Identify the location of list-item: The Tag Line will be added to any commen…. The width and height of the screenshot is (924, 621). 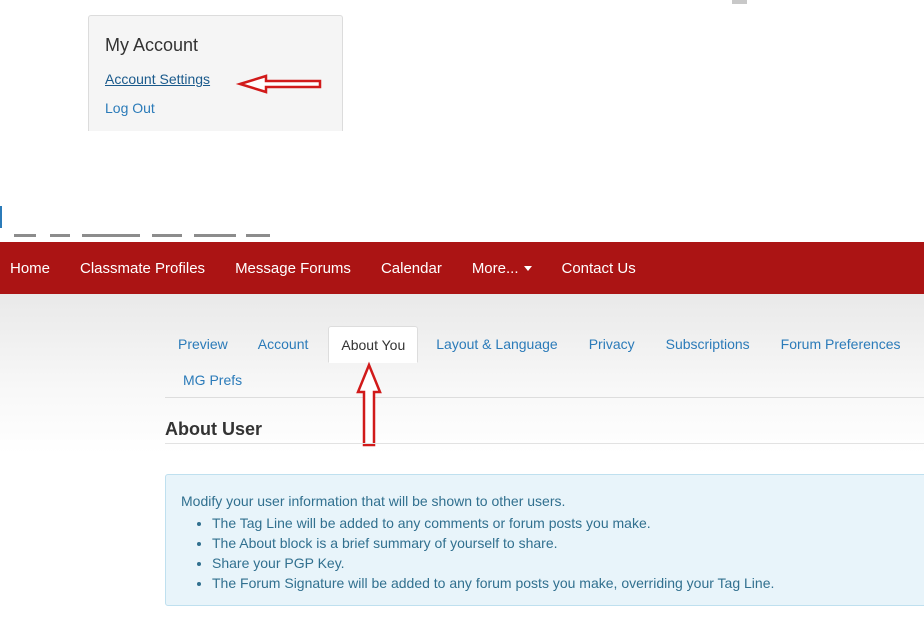
(493, 523).